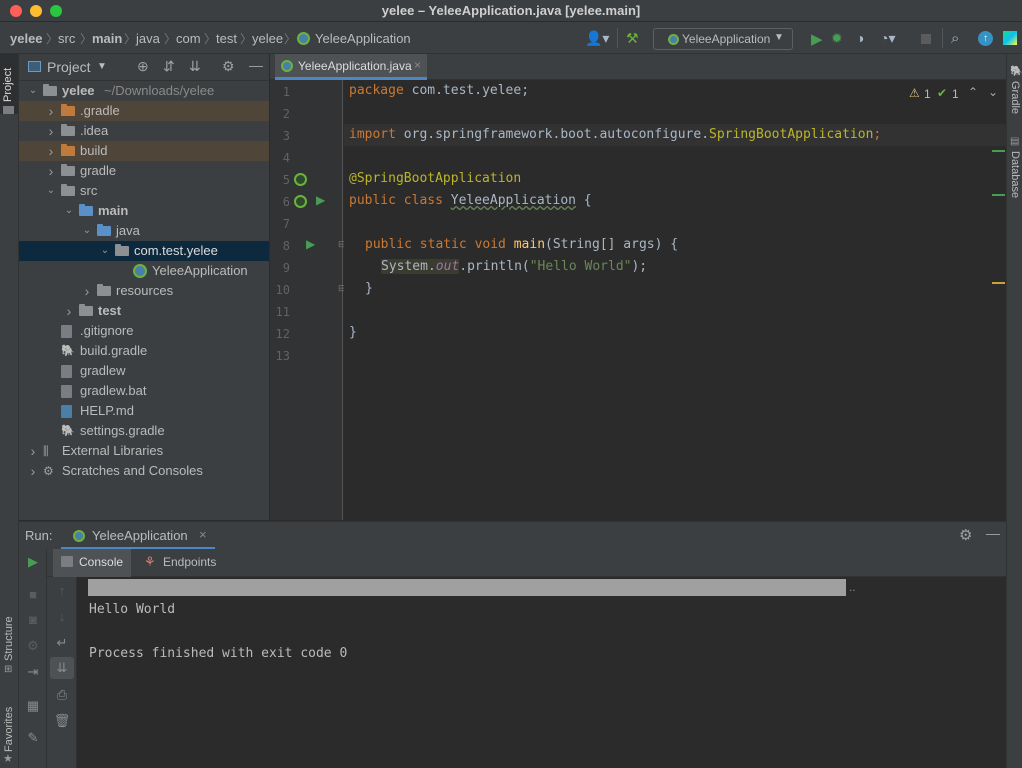  What do you see at coordinates (107, 38) in the screenshot?
I see `breadcrumb-main: main` at bounding box center [107, 38].